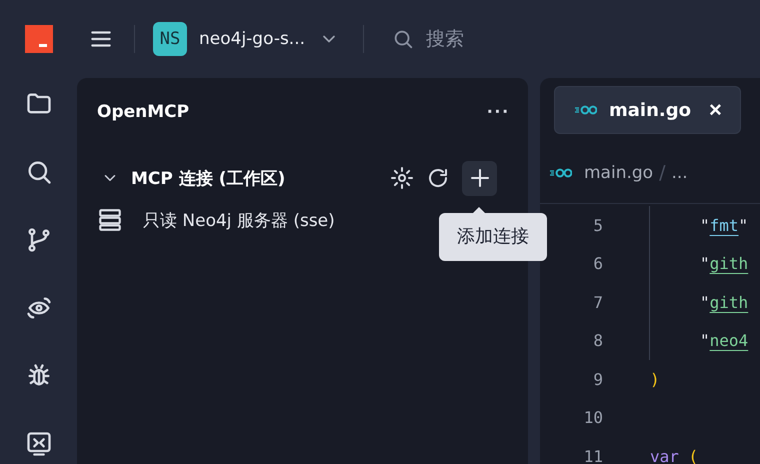  I want to click on code-line: ), so click(655, 379).